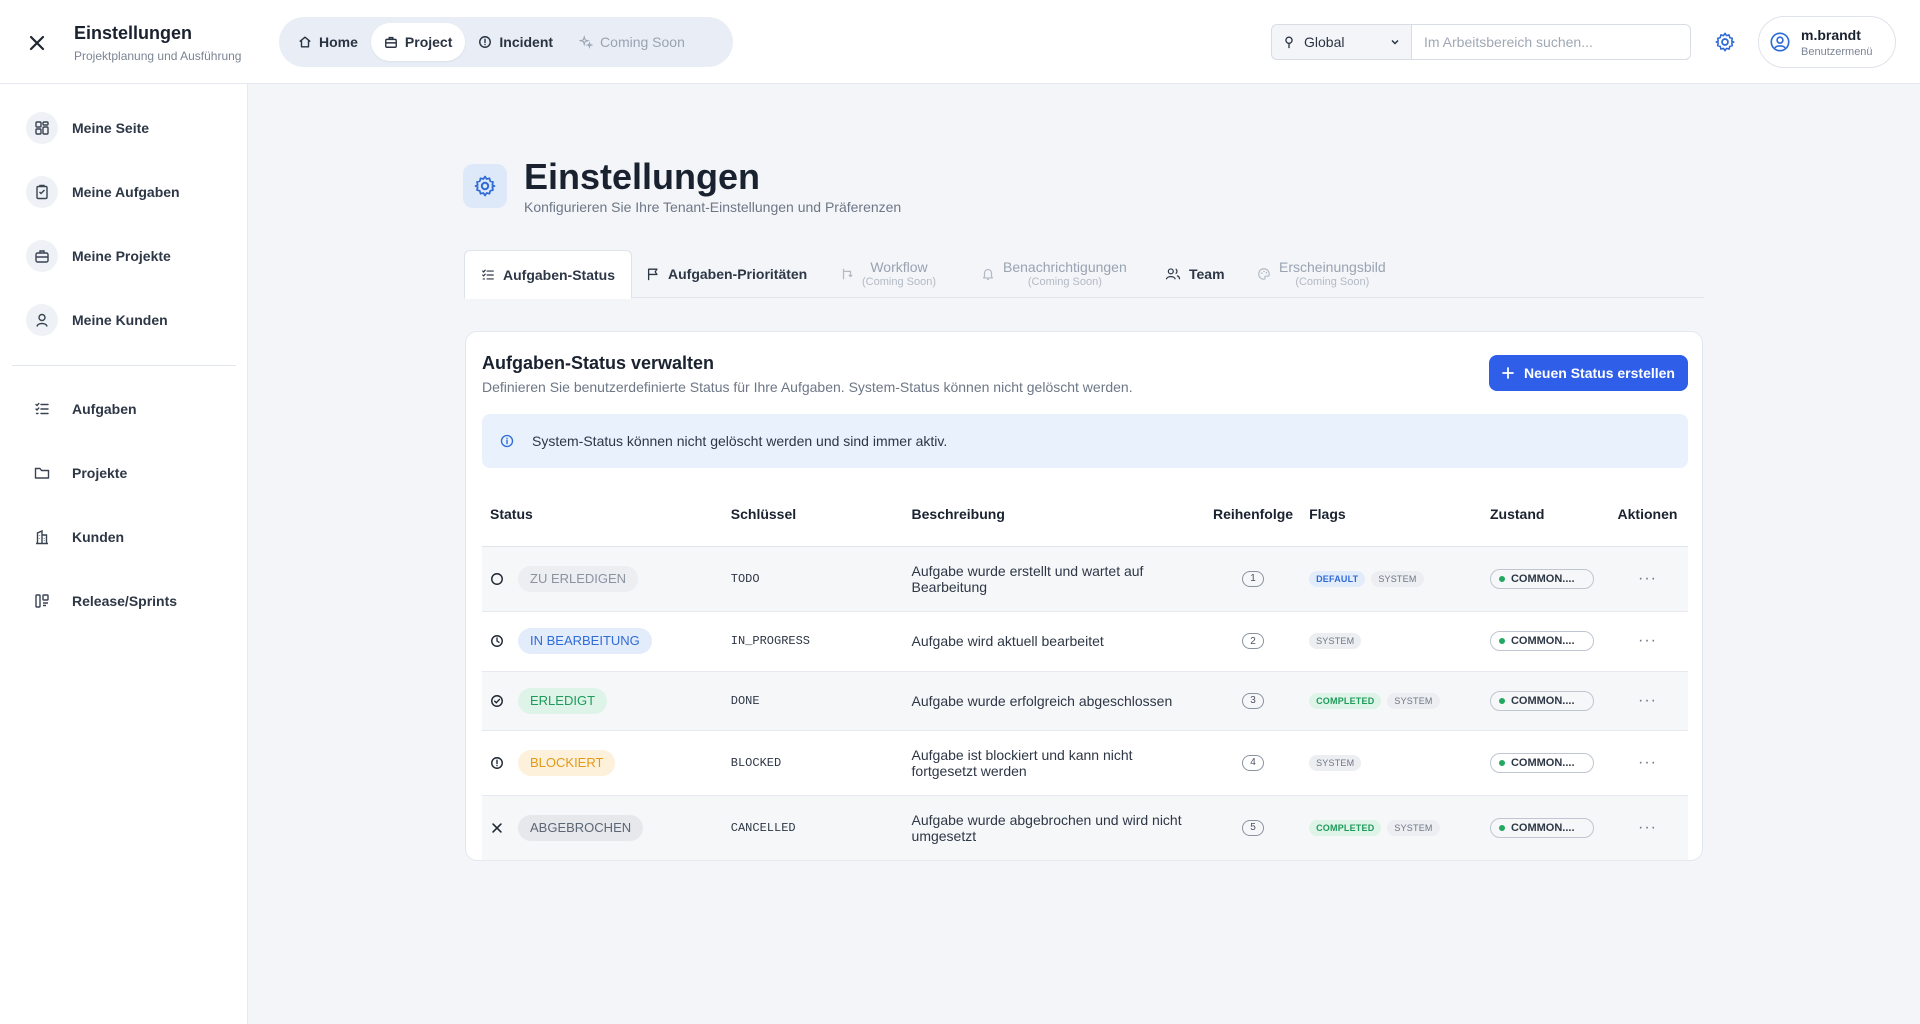 The image size is (1920, 1024). I want to click on nav-incident: Incident, so click(515, 42).